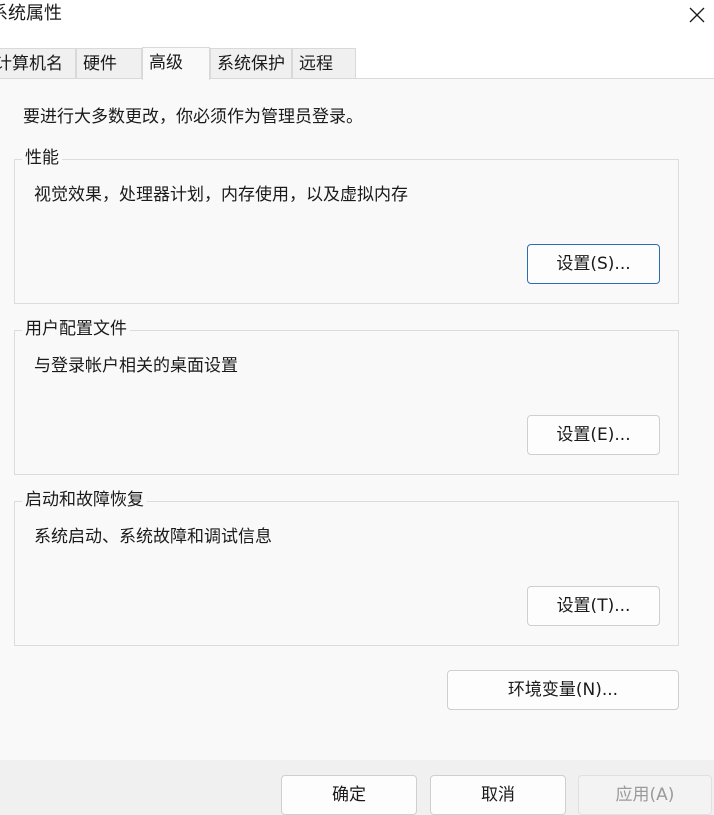 This screenshot has width=714, height=815. Describe the element at coordinates (136, 366) in the screenshot. I see `user-profiles-description: 与登录帐户相关的桌面设置` at that location.